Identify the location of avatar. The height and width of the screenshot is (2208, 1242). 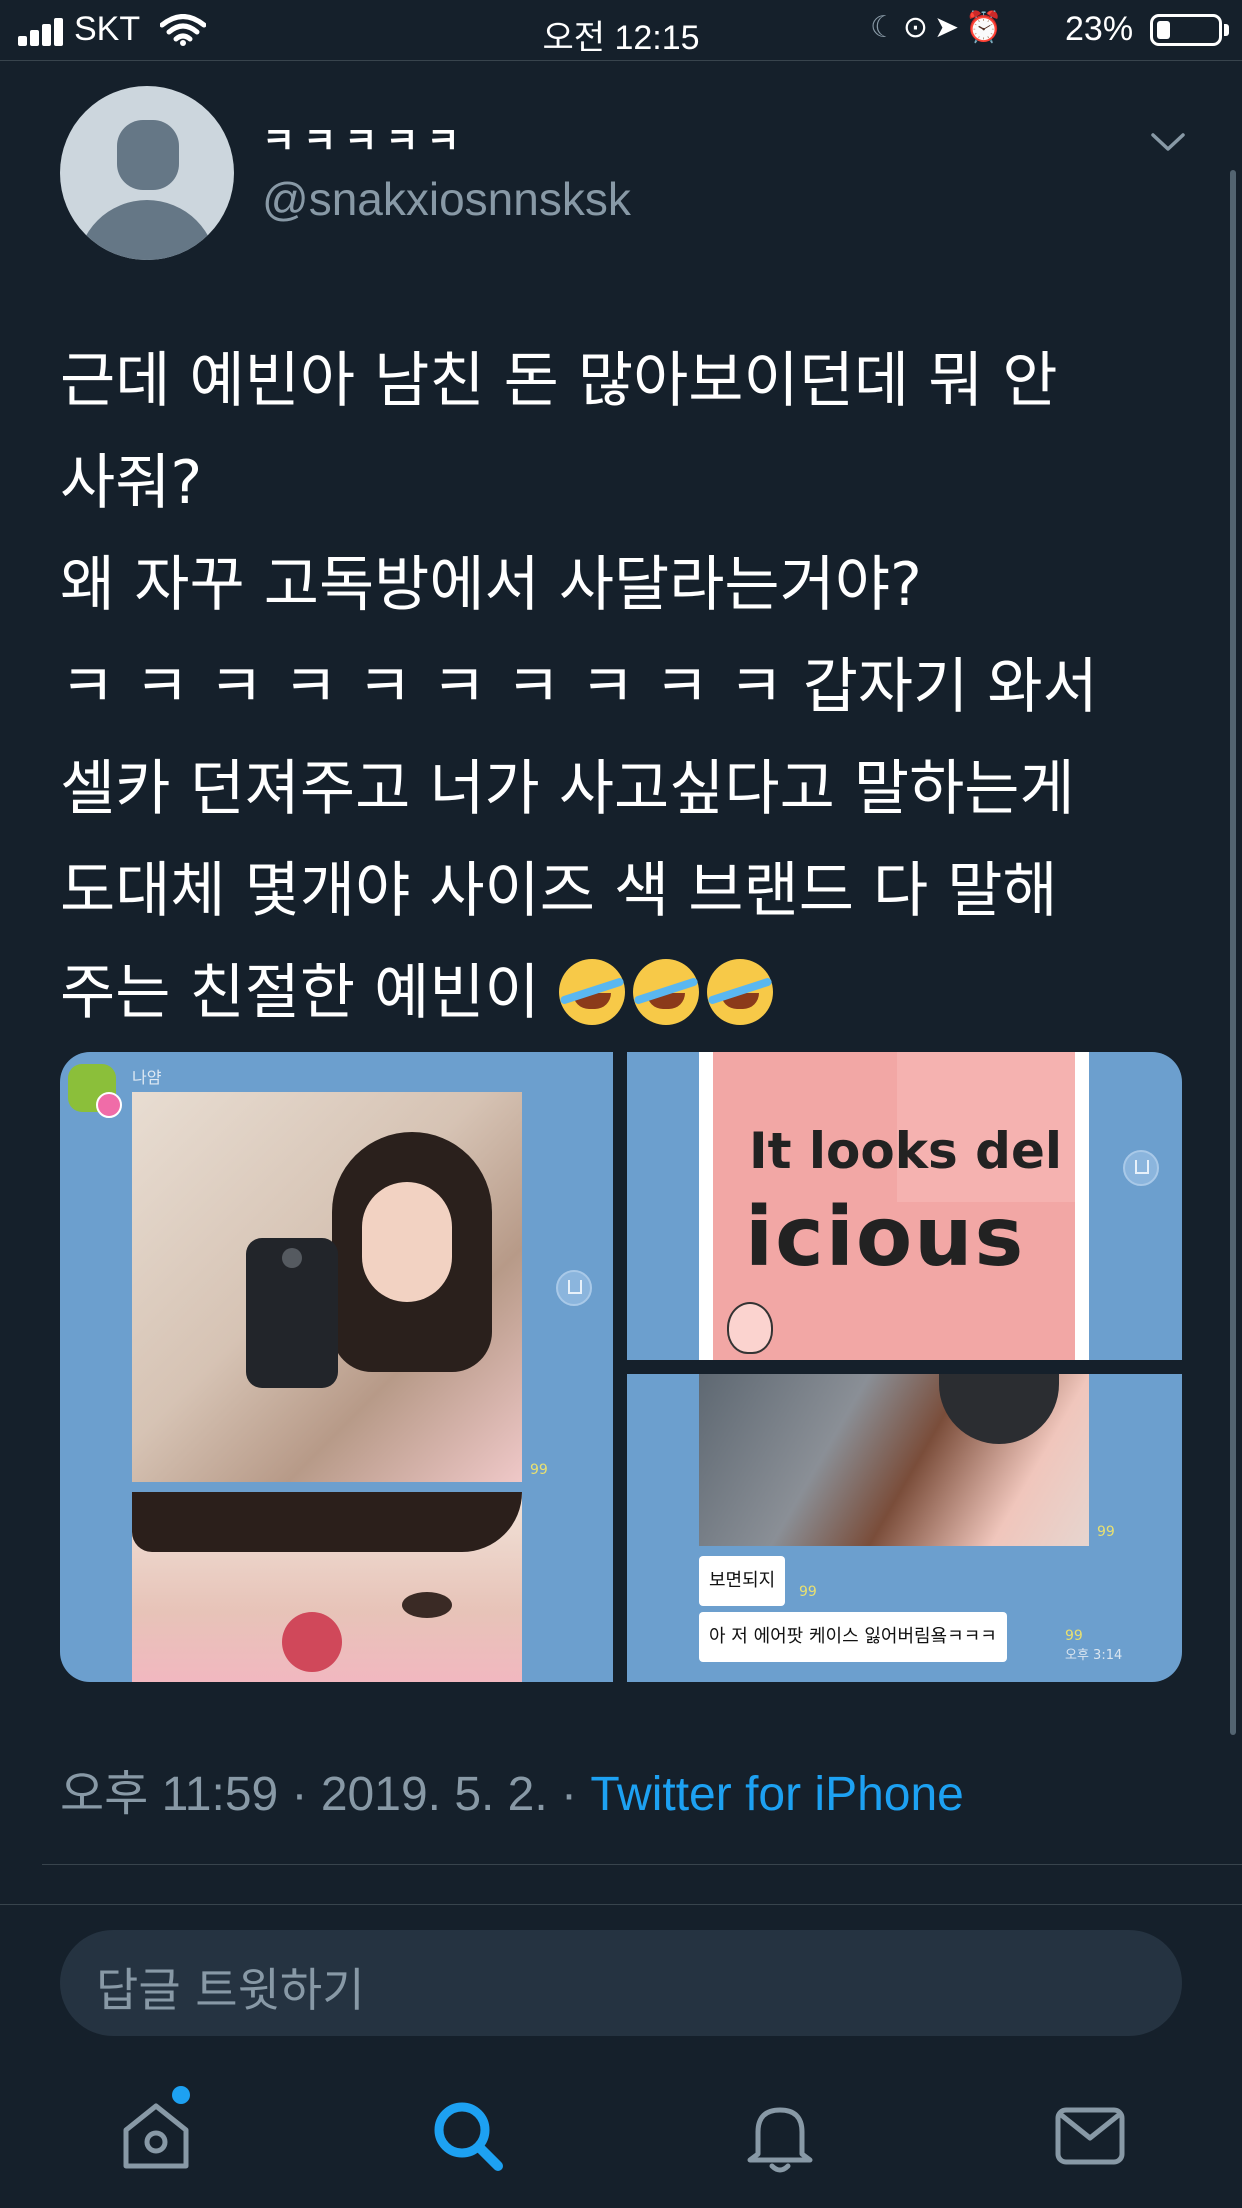
(147, 173).